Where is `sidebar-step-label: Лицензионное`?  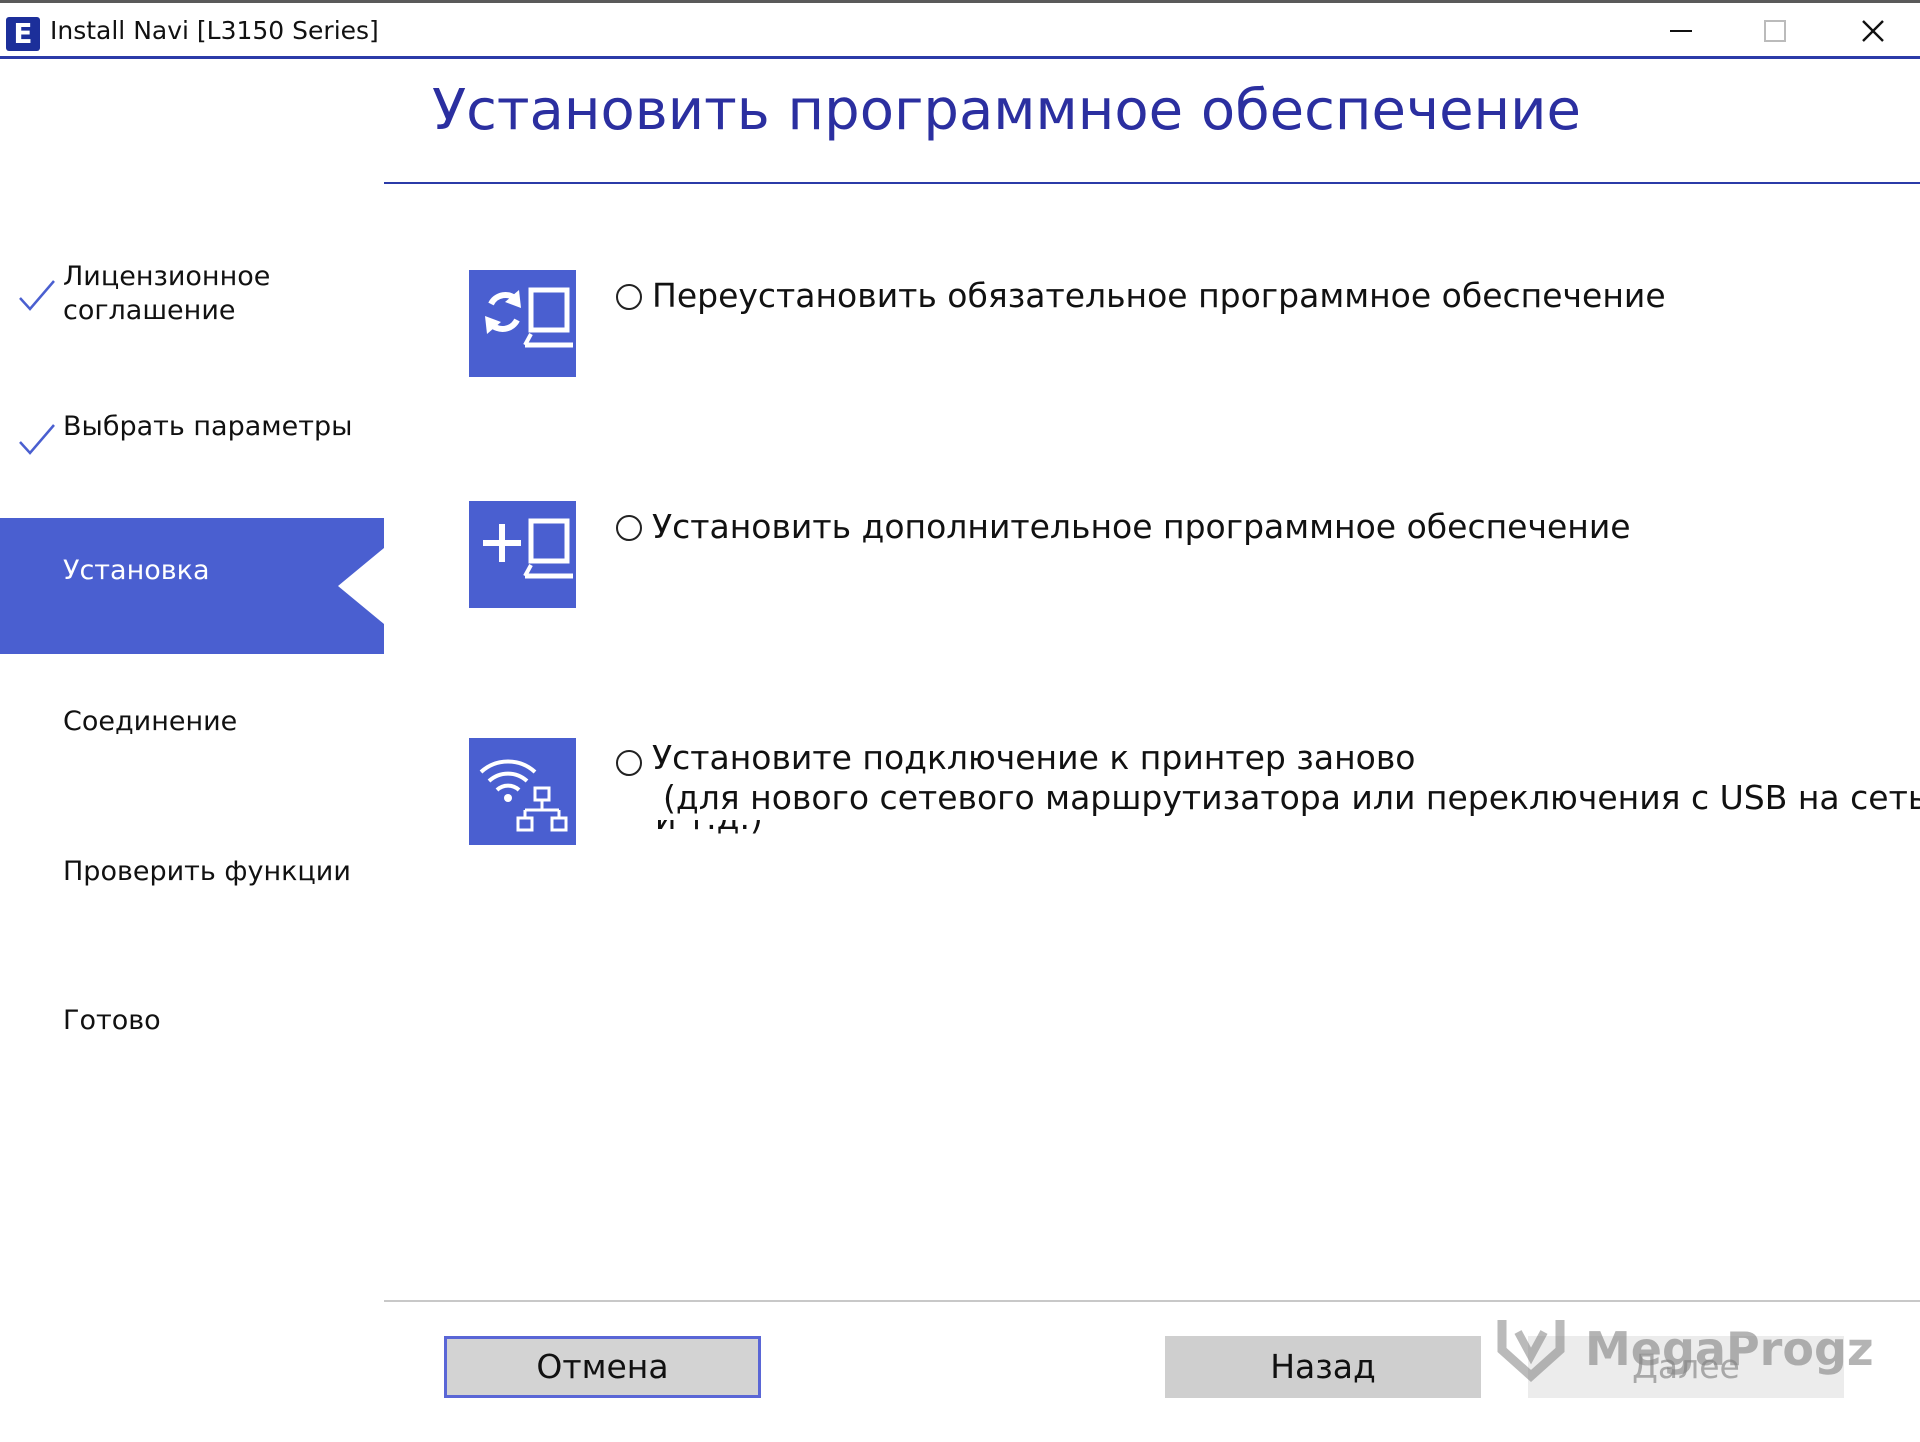
sidebar-step-label: Лицензионное is located at coordinates (167, 276).